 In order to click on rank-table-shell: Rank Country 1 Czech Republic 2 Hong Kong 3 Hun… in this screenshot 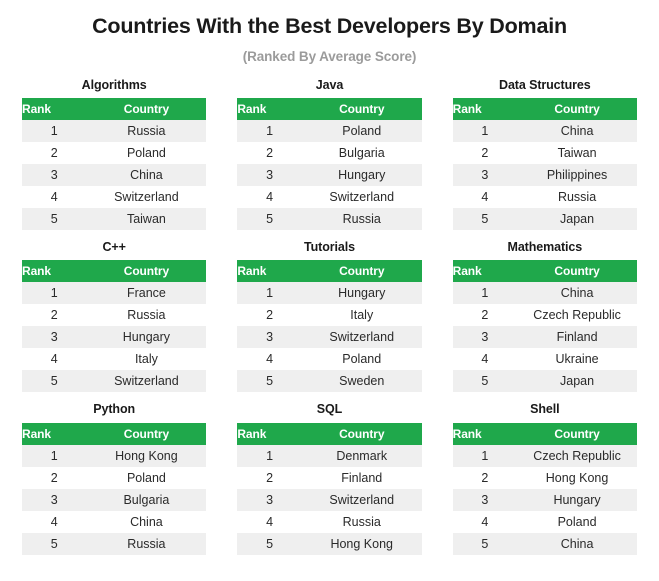, I will do `click(544, 488)`.